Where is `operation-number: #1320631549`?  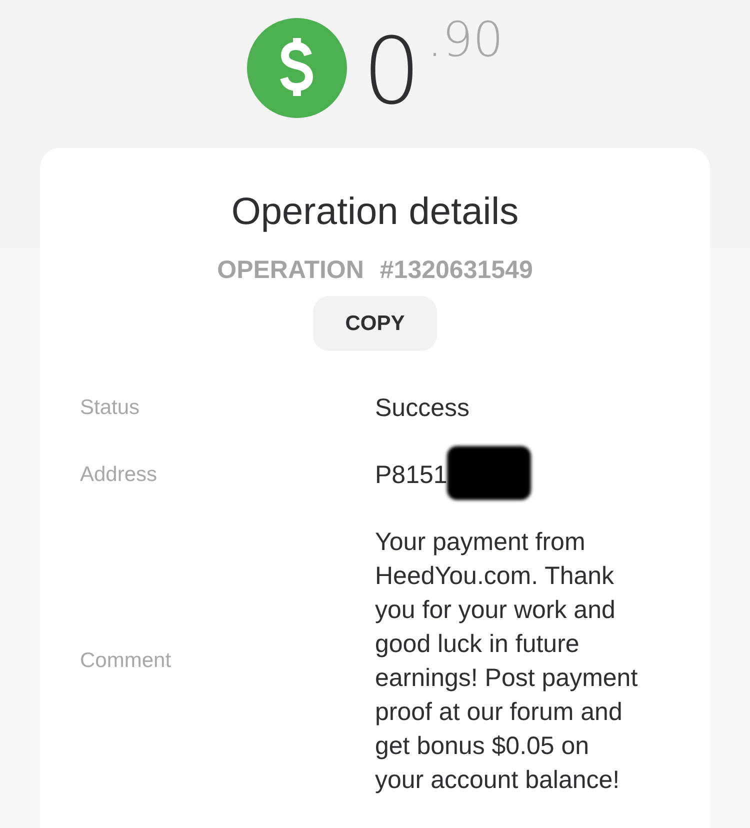
operation-number: #1320631549 is located at coordinates (456, 270).